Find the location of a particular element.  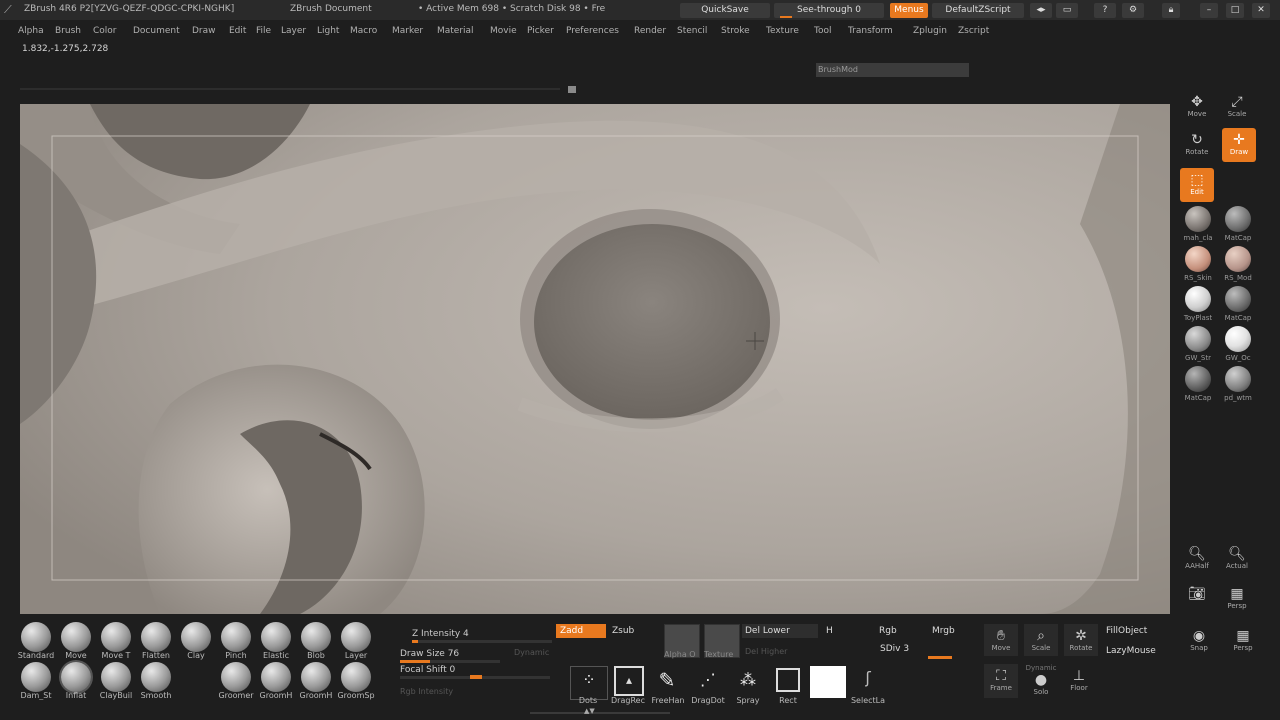

dots-stroke-icon: ⁘ is located at coordinates (589, 683).